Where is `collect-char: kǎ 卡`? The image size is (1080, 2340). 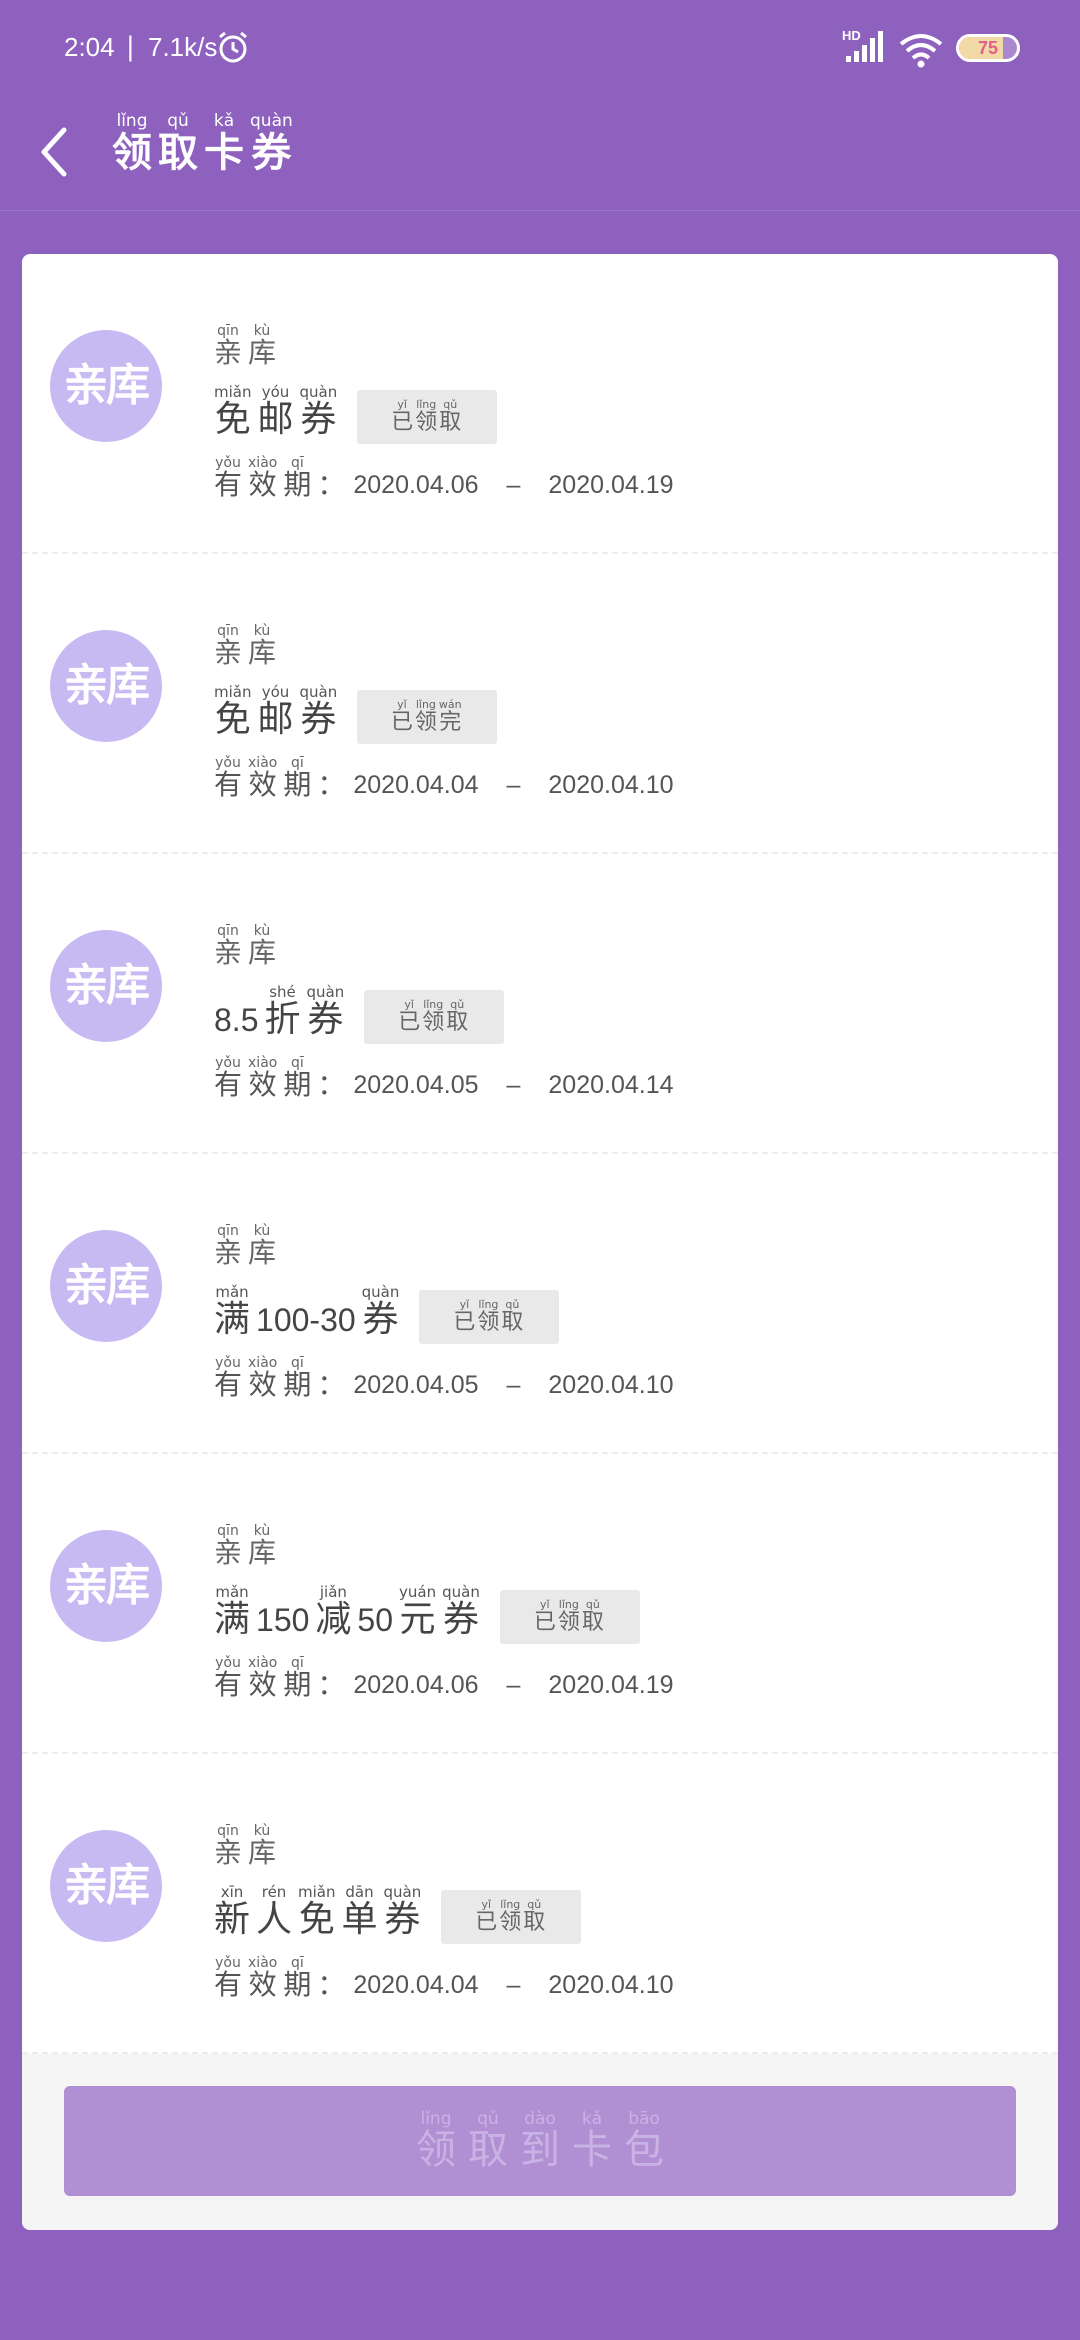
collect-char: kǎ 卡 is located at coordinates (592, 2141).